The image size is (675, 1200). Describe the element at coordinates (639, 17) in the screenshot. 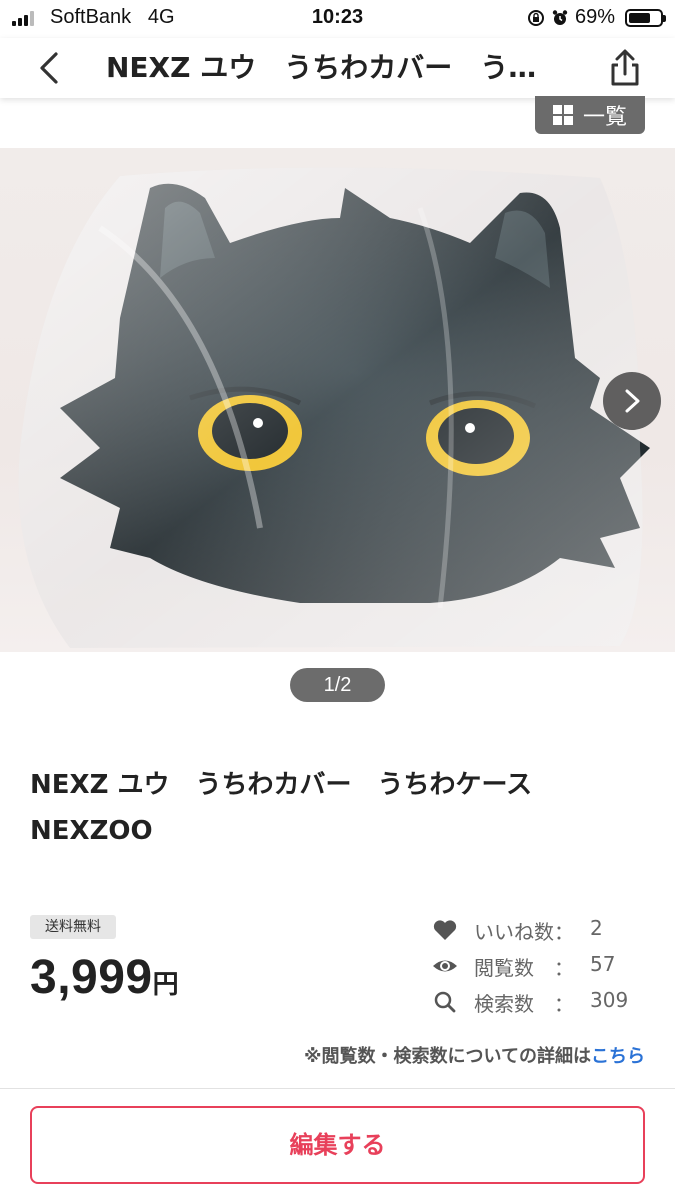

I see `battery-fill` at that location.